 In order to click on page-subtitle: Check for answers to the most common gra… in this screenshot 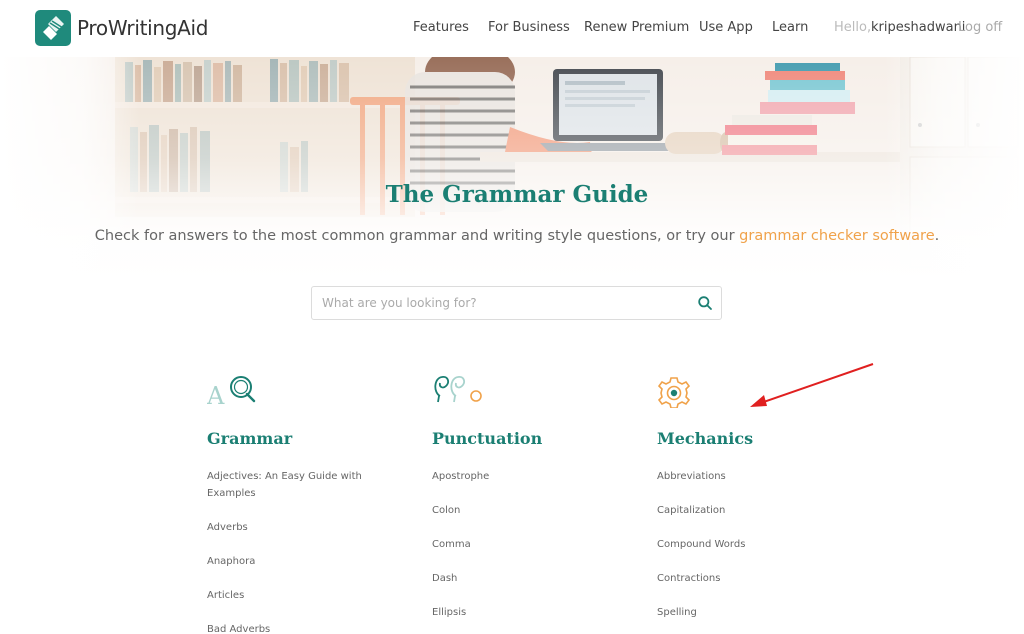, I will do `click(512, 236)`.